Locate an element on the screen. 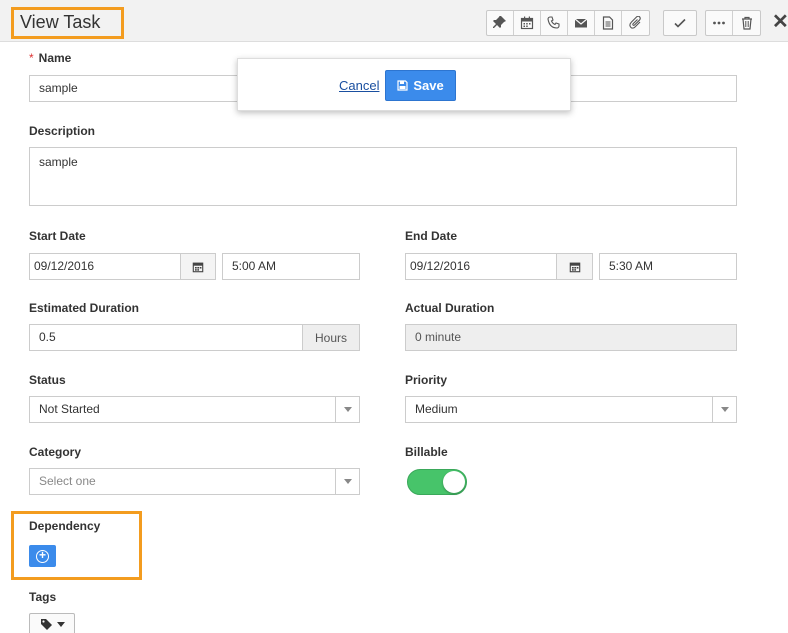 This screenshot has height=633, width=788. paperclip-icon is located at coordinates (634, 22).